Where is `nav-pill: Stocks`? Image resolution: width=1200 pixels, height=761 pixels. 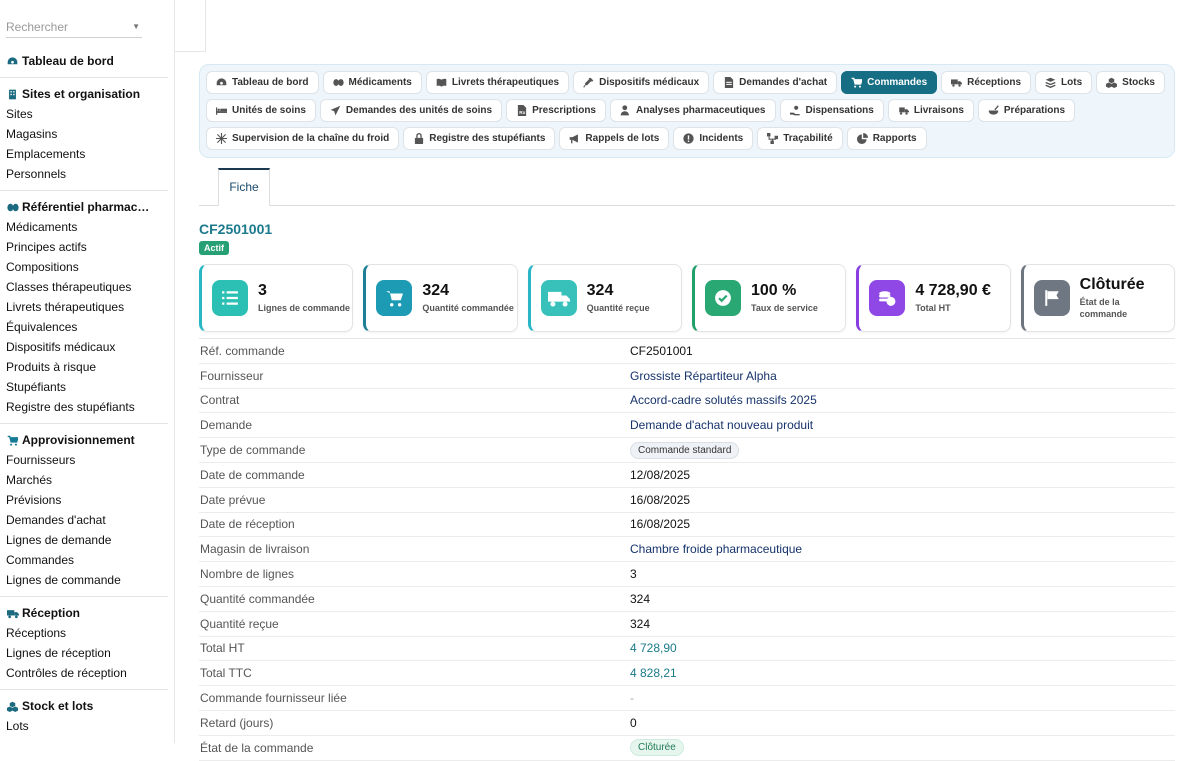 nav-pill: Stocks is located at coordinates (1130, 82).